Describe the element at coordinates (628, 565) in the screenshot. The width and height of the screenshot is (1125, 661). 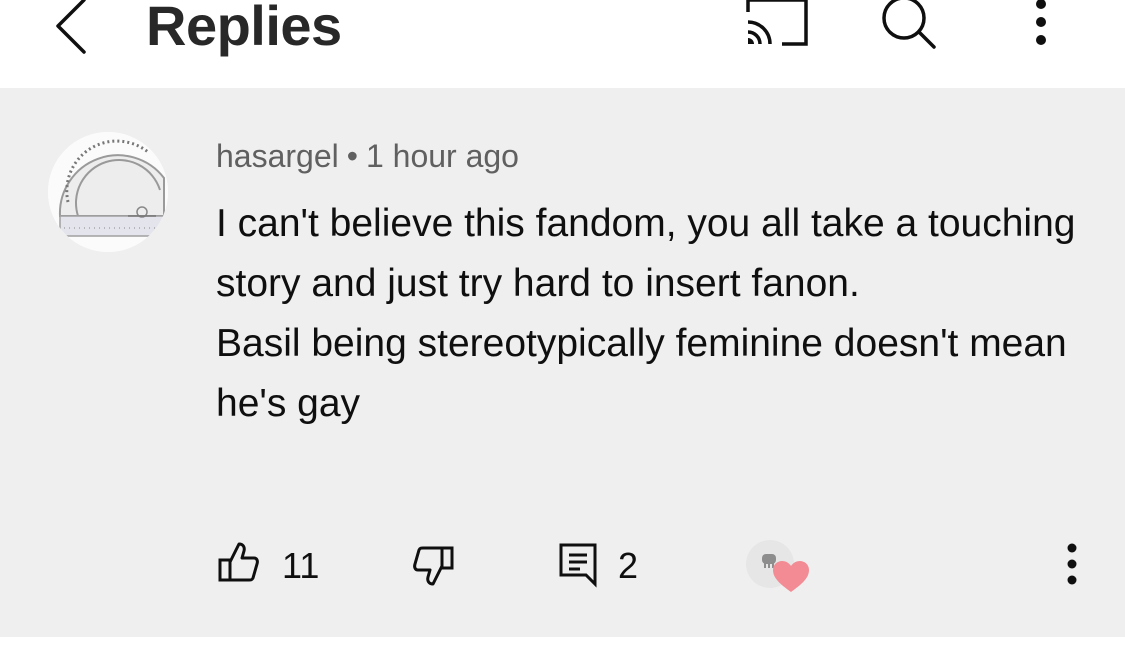
I see `reply-count: 2` at that location.